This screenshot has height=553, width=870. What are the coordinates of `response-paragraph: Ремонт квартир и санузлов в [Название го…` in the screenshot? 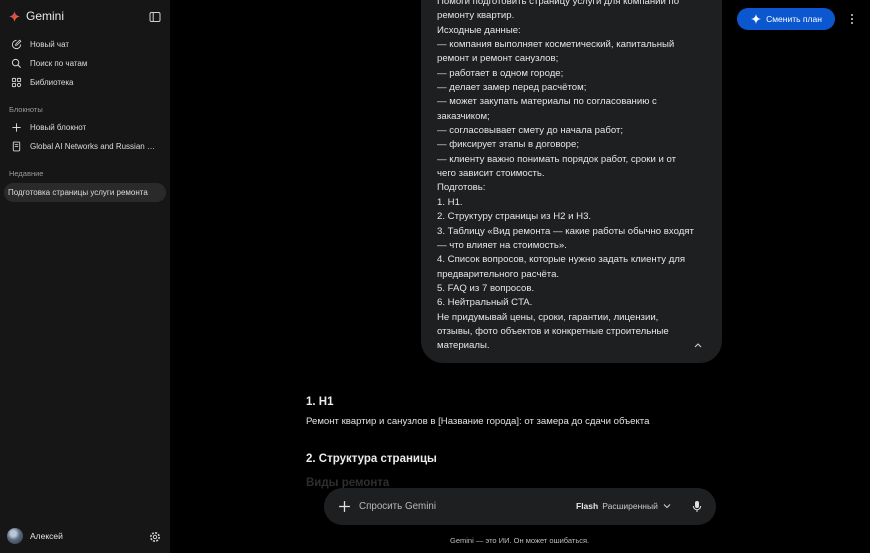 It's located at (478, 421).